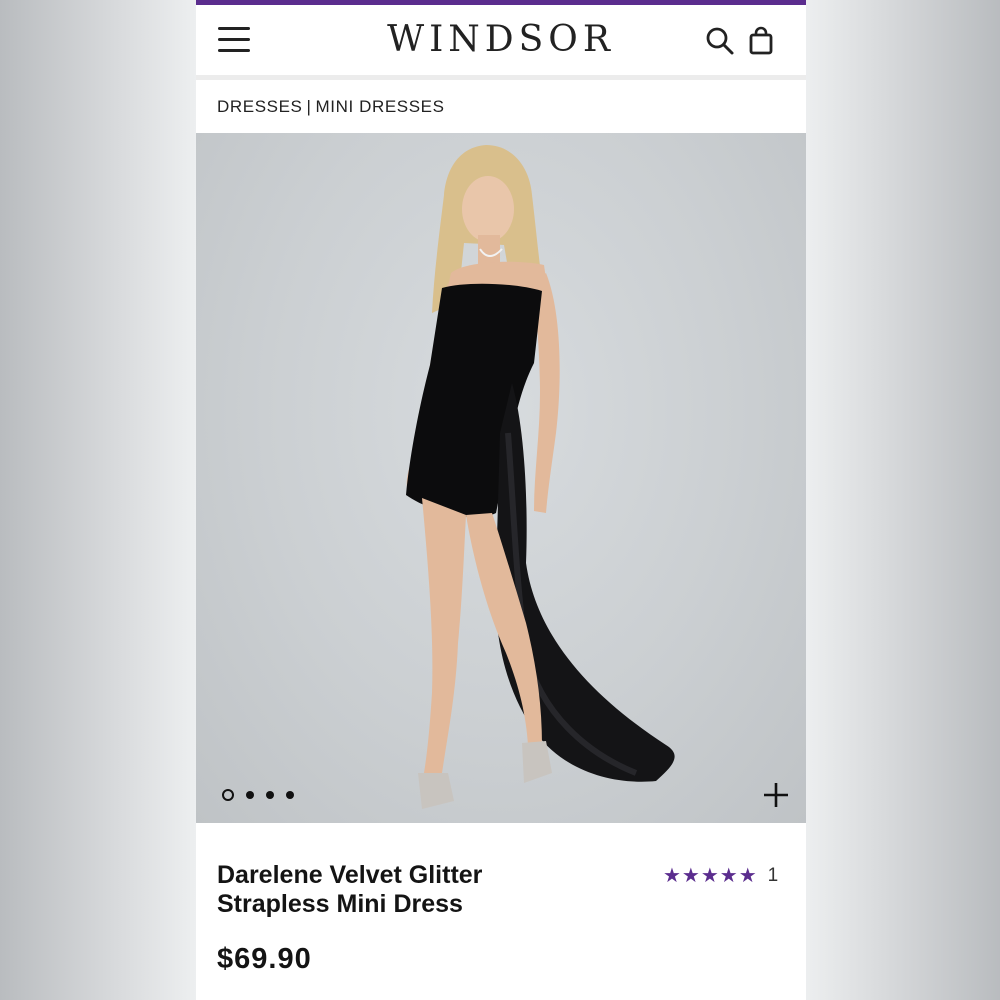 The image size is (1000, 1000). I want to click on search-icon, so click(720, 41).